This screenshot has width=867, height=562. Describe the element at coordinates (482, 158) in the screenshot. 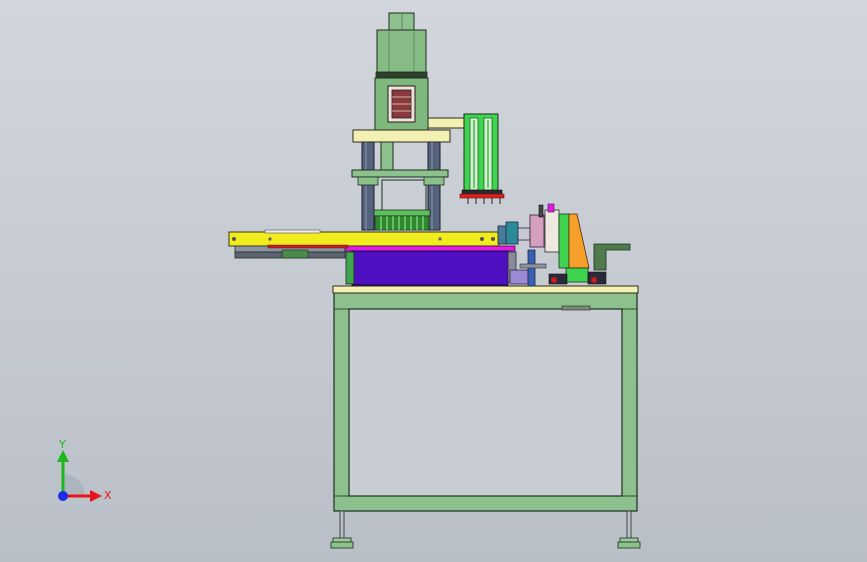

I see `side-actuator` at that location.